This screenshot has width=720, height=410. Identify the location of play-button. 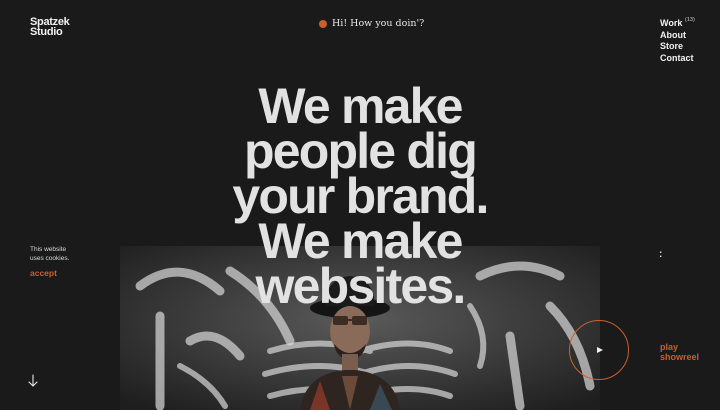
(599, 350).